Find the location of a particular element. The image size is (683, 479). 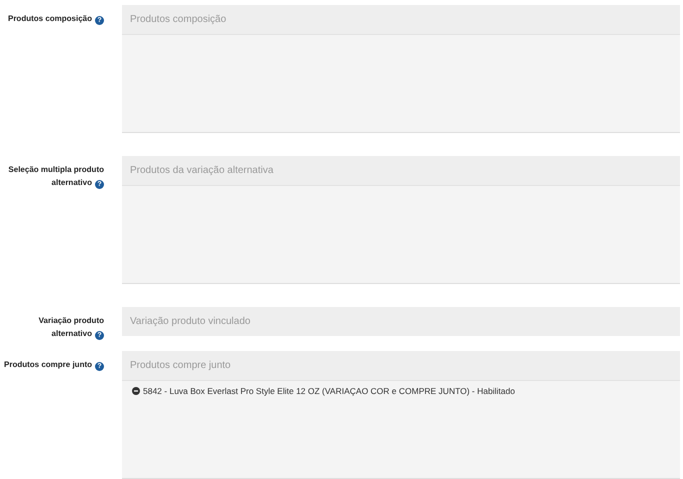

search-field: Produtos composição is located at coordinates (401, 19).